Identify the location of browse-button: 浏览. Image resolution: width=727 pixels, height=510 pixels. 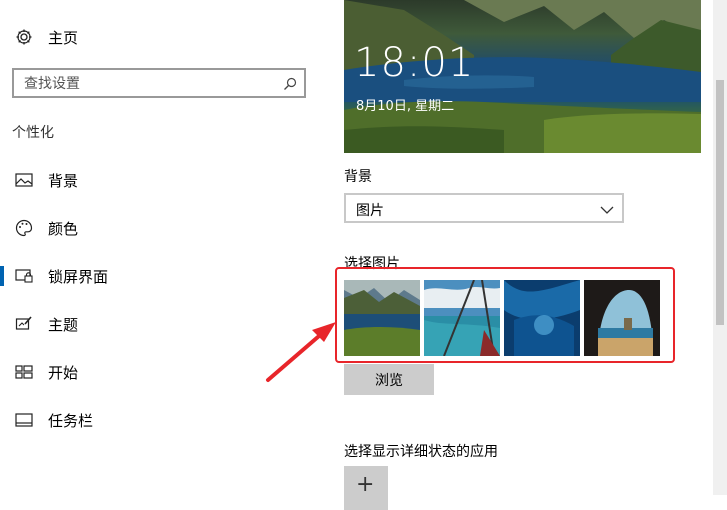
(389, 379).